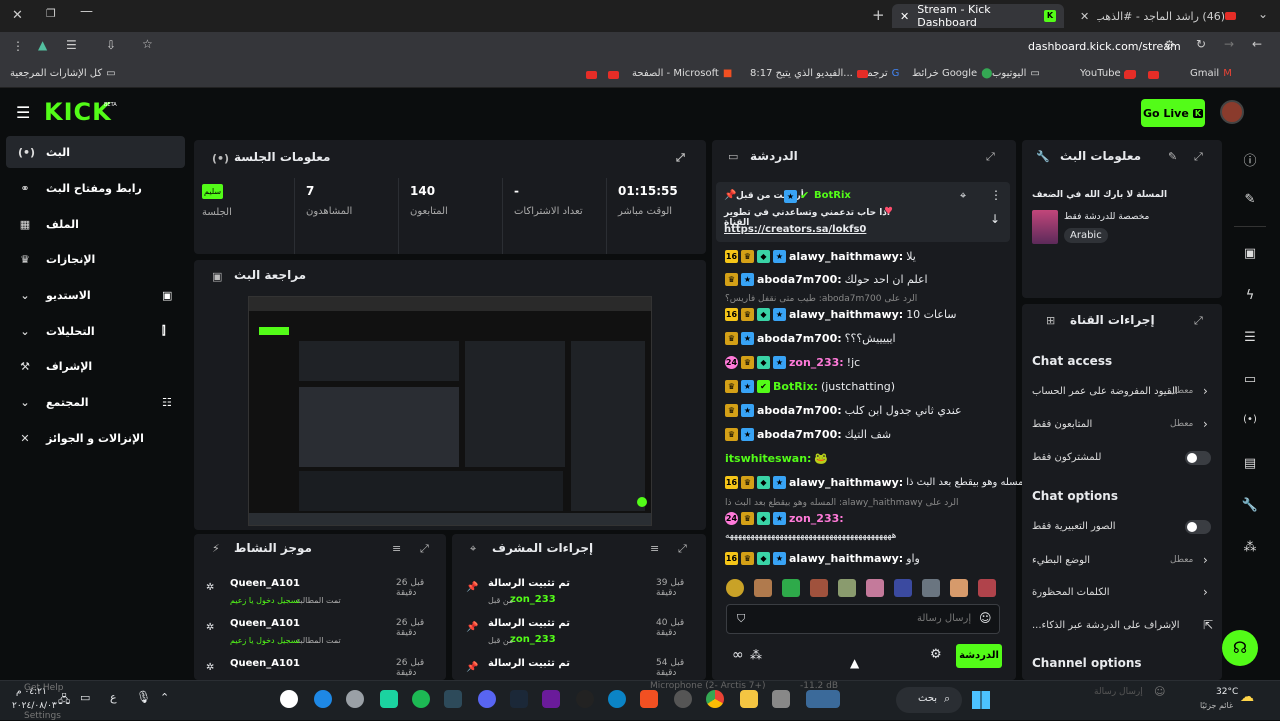 The height and width of the screenshot is (721, 1280). What do you see at coordinates (878, 15) in the screenshot?
I see `new-tab-button: +` at bounding box center [878, 15].